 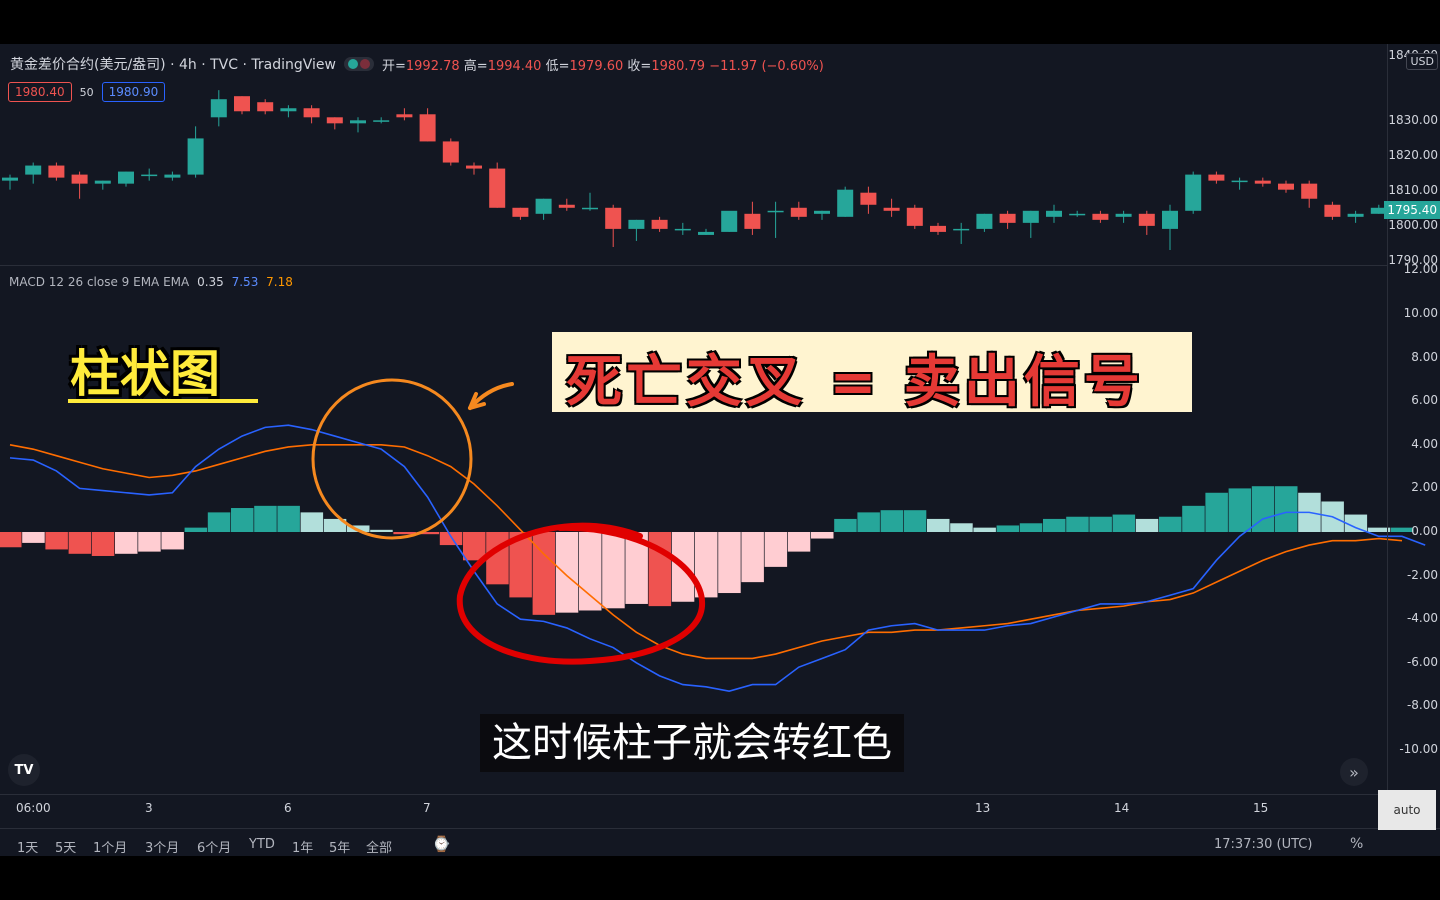 What do you see at coordinates (262, 844) in the screenshot?
I see `range-ytd-button: YTD` at bounding box center [262, 844].